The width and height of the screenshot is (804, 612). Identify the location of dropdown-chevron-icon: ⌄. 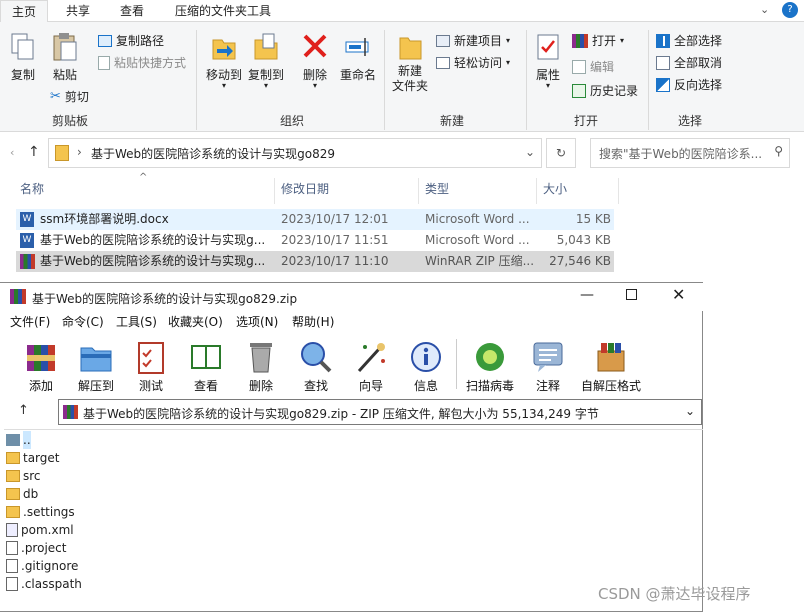
(530, 152).